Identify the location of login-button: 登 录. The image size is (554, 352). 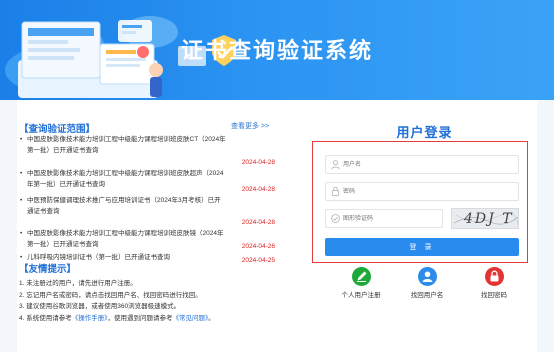
(422, 247).